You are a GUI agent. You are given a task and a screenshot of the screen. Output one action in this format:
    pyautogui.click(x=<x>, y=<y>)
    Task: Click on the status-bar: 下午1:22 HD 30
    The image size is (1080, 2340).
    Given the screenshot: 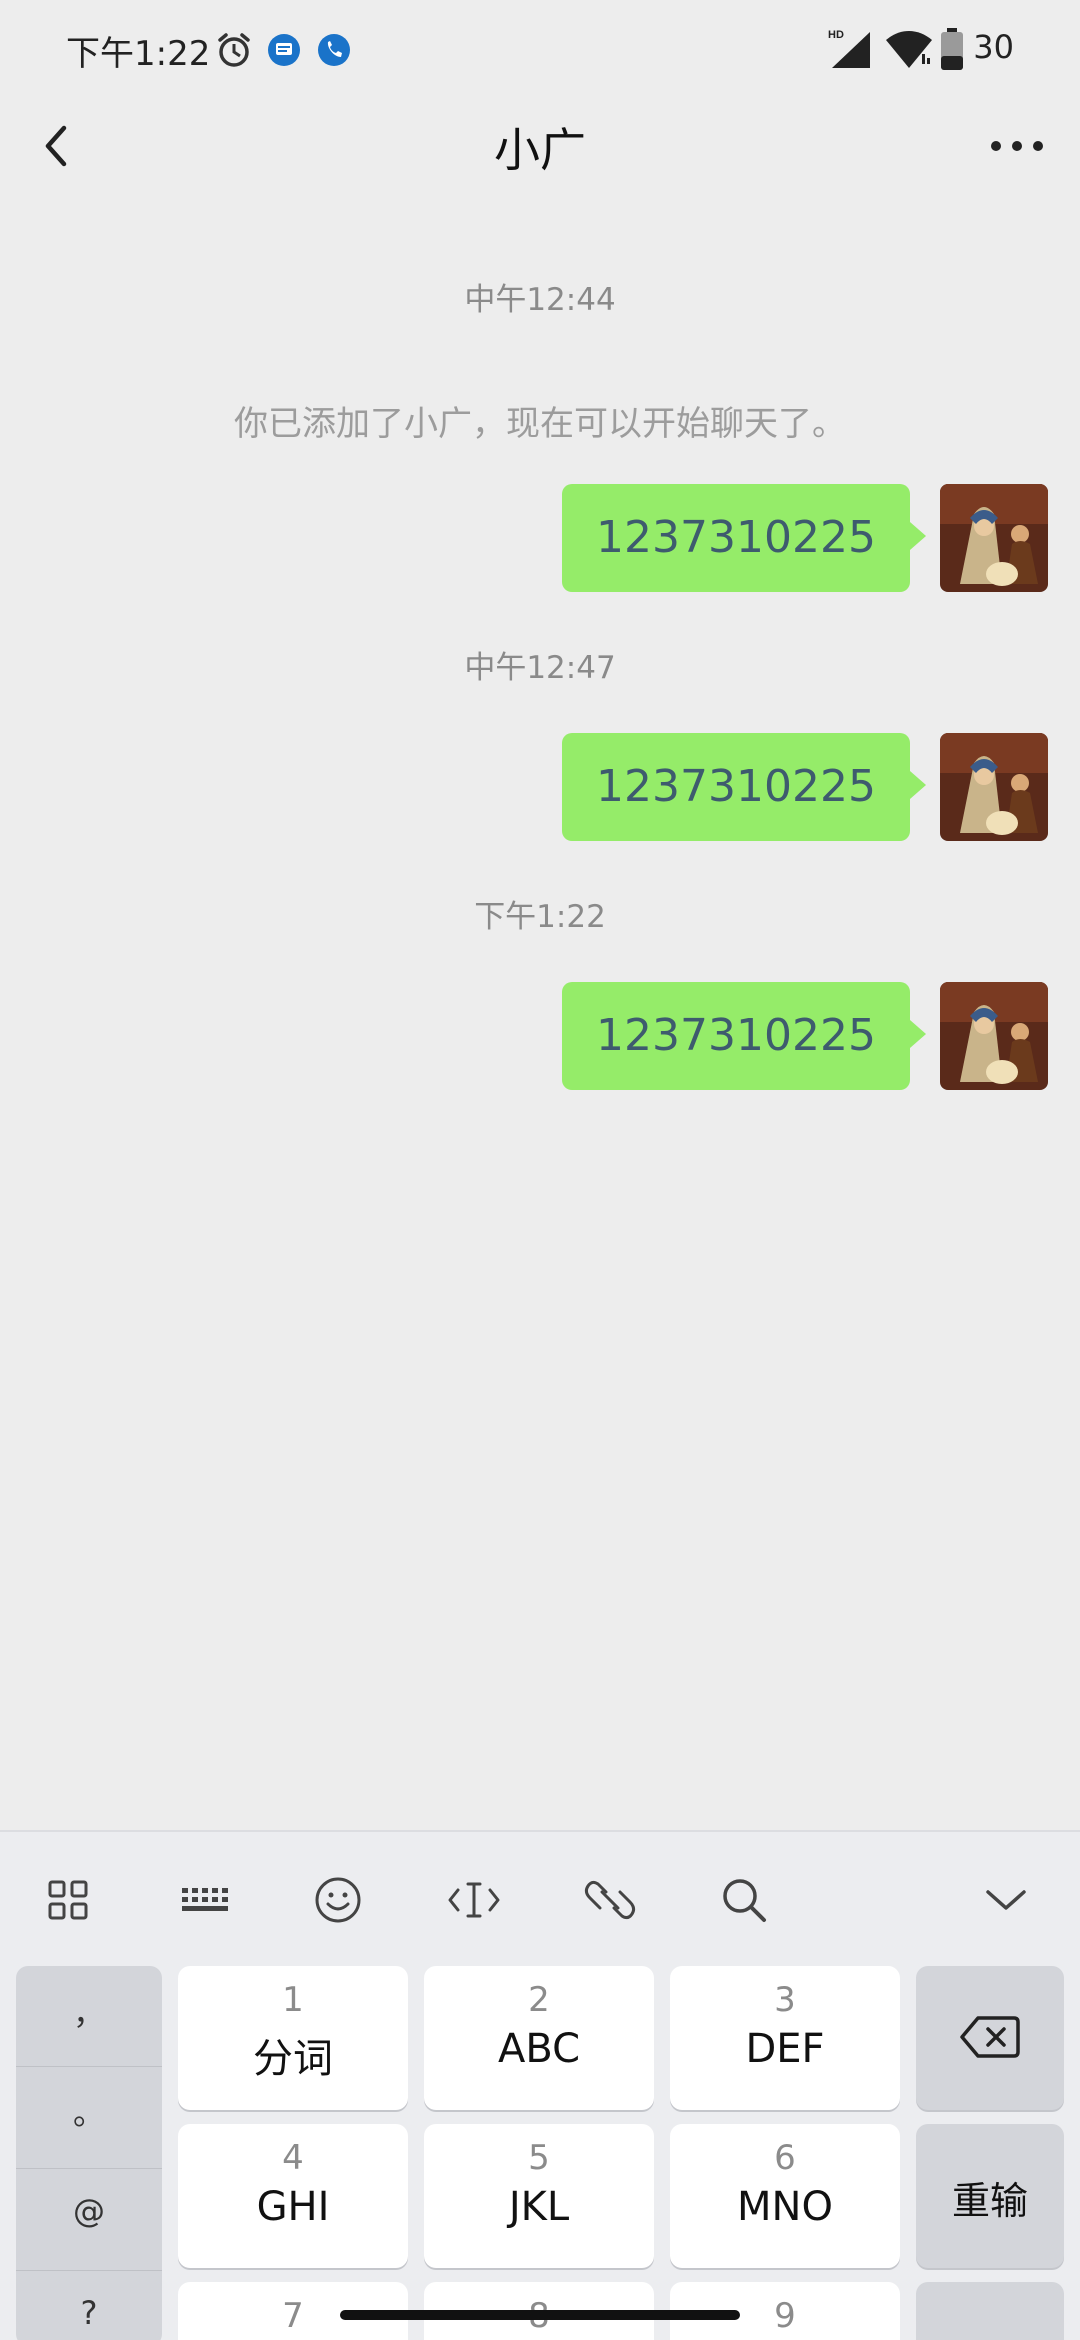 What is the action you would take?
    pyautogui.click(x=540, y=50)
    